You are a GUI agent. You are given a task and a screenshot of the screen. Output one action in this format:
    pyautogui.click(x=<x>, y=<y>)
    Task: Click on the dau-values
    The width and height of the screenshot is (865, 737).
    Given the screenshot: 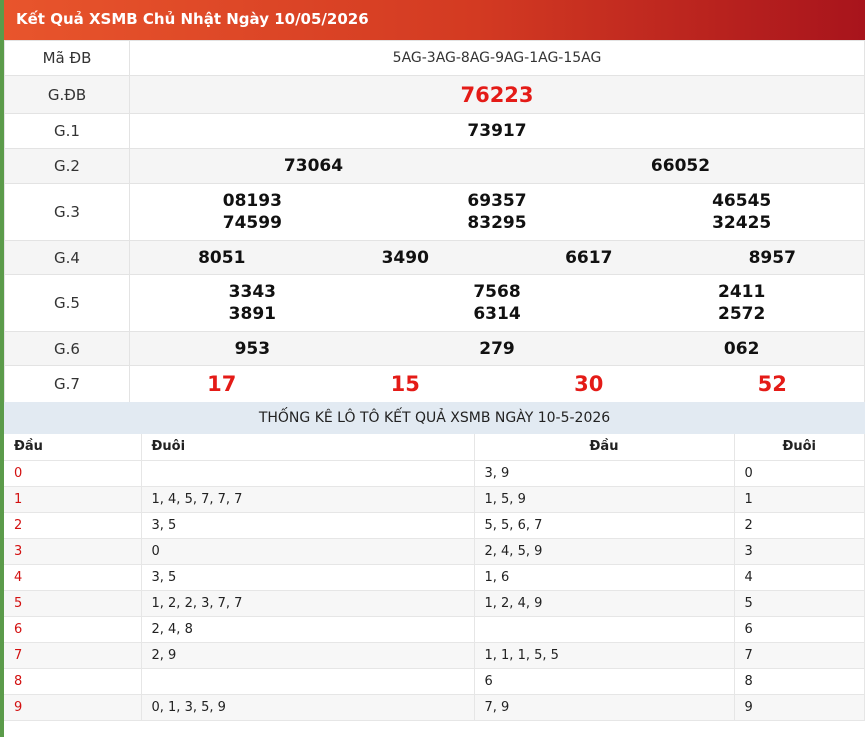 What is the action you would take?
    pyautogui.click(x=604, y=629)
    